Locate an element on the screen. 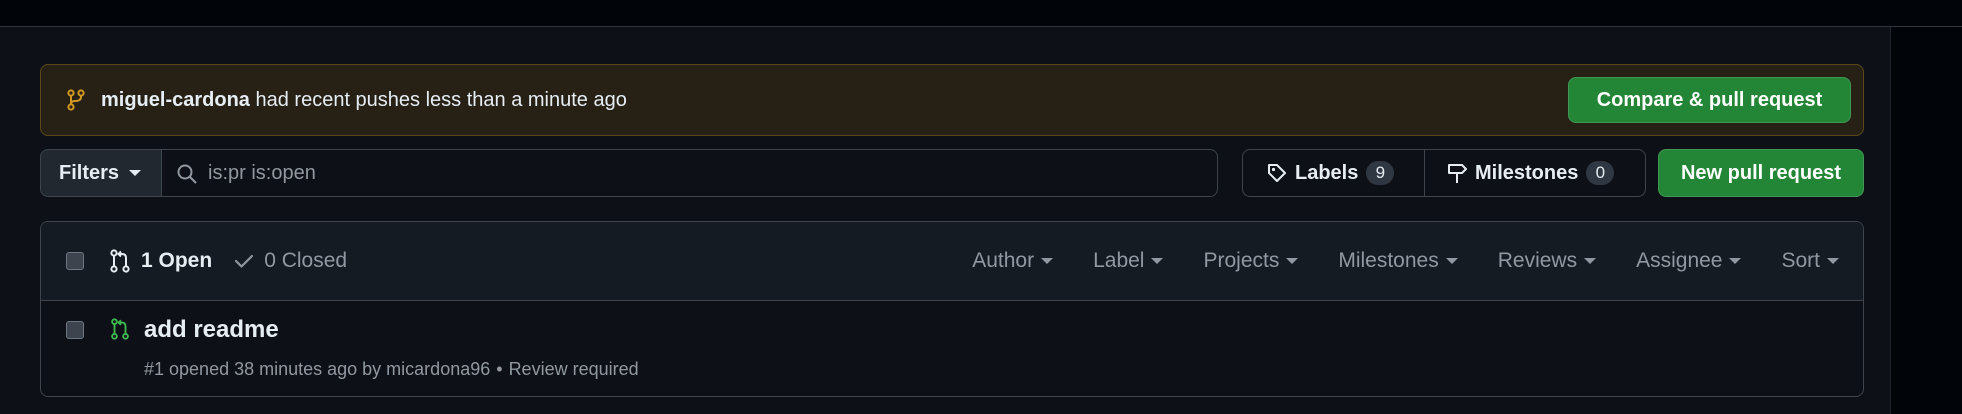  milestones-count-badge: 0 is located at coordinates (1600, 173).